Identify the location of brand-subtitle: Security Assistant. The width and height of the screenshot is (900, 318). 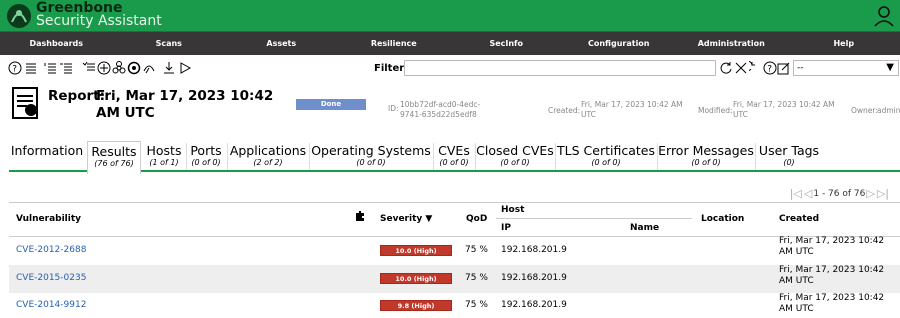
(99, 21).